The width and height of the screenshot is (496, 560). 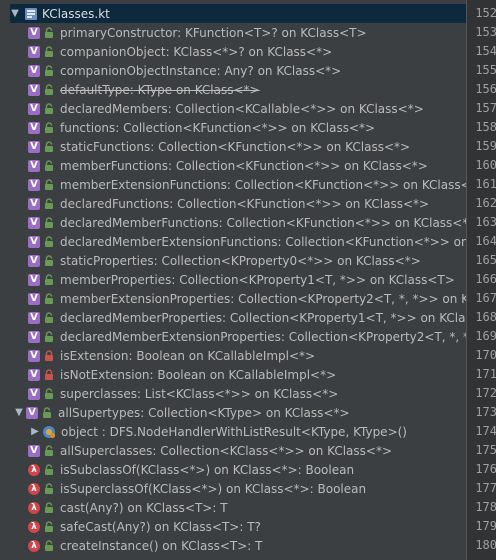 I want to click on line-number: 165, so click(x=485, y=260).